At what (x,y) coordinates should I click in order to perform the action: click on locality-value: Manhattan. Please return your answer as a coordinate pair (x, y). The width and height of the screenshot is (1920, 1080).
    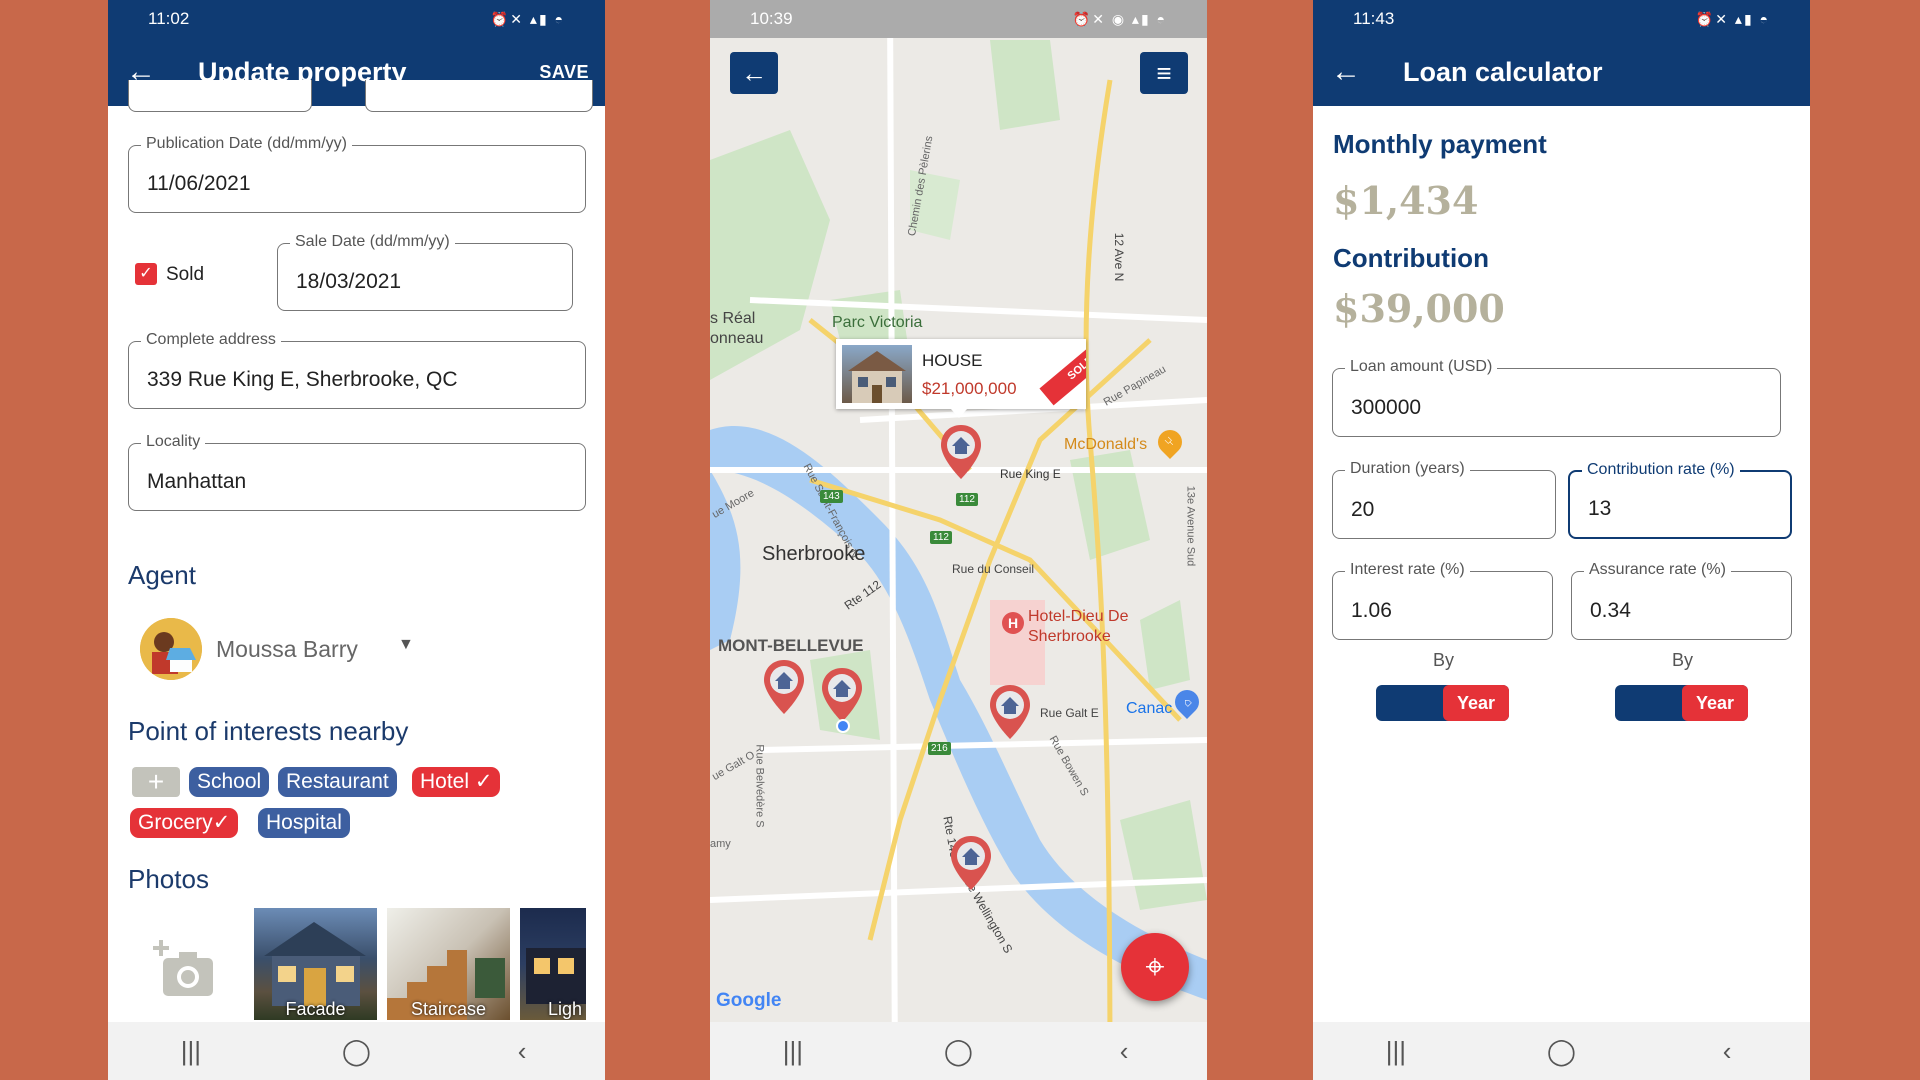
    Looking at the image, I should click on (197, 481).